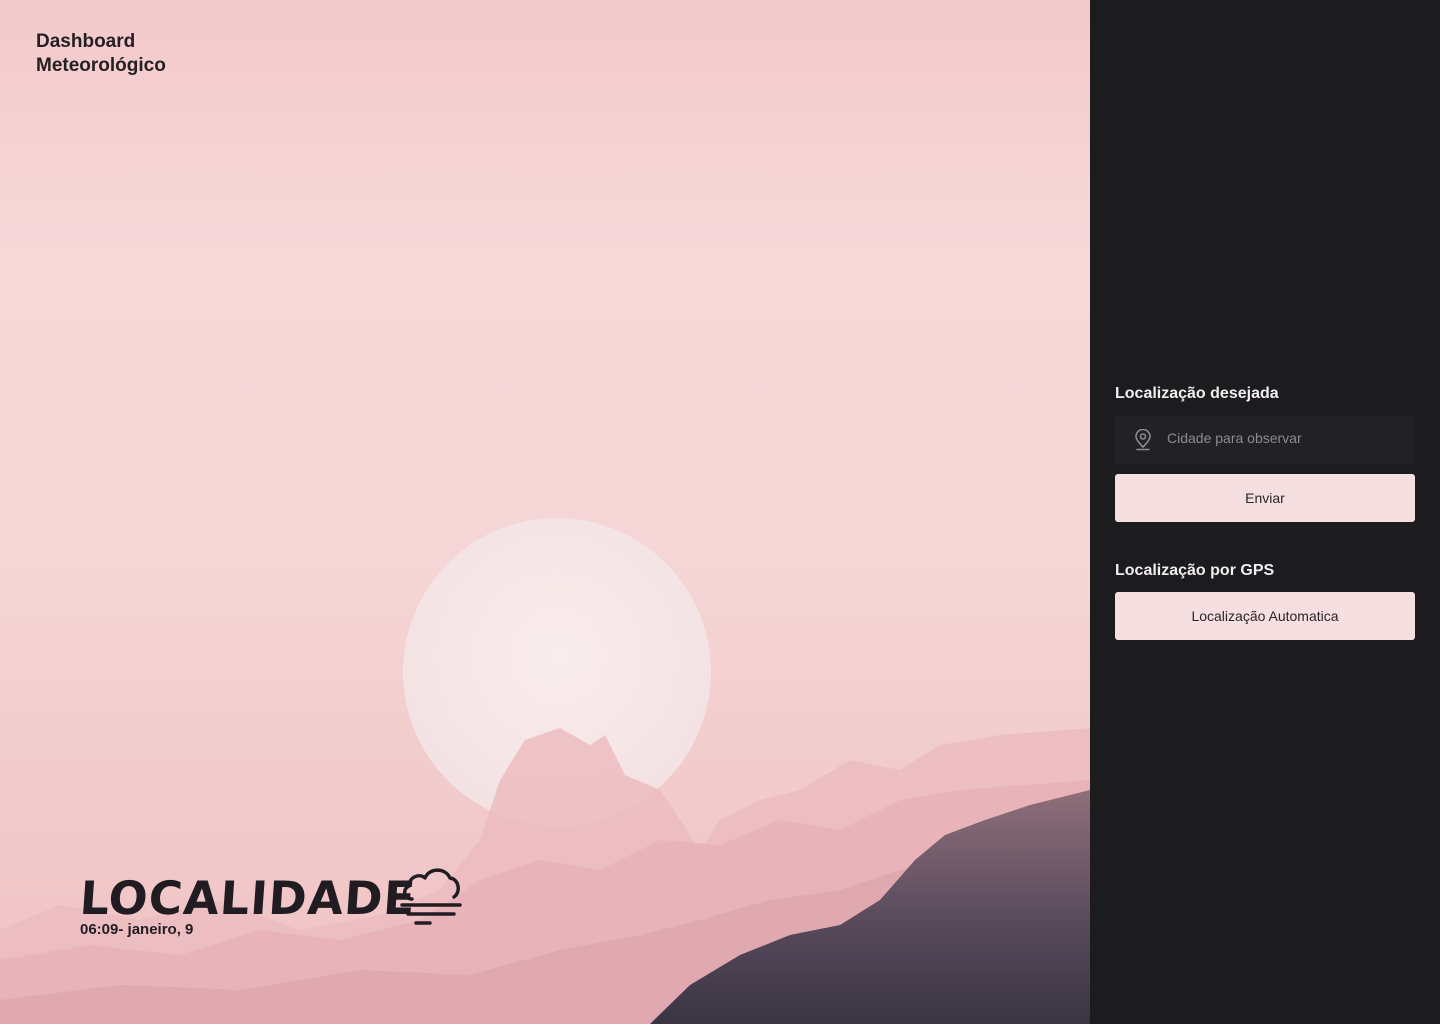 The image size is (1440, 1024). What do you see at coordinates (431, 896) in the screenshot?
I see `cloud-fog-icon` at bounding box center [431, 896].